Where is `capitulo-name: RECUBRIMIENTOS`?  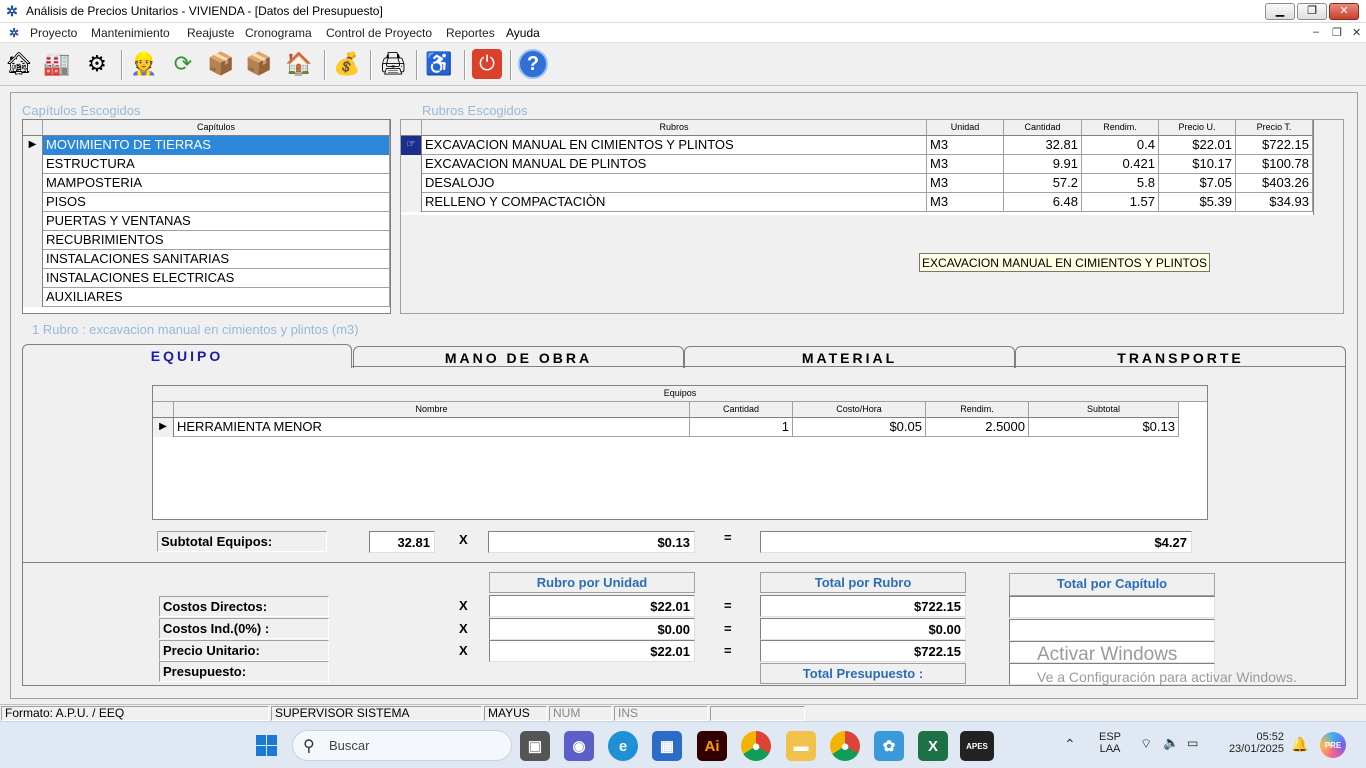 capitulo-name: RECUBRIMIENTOS is located at coordinates (216, 240).